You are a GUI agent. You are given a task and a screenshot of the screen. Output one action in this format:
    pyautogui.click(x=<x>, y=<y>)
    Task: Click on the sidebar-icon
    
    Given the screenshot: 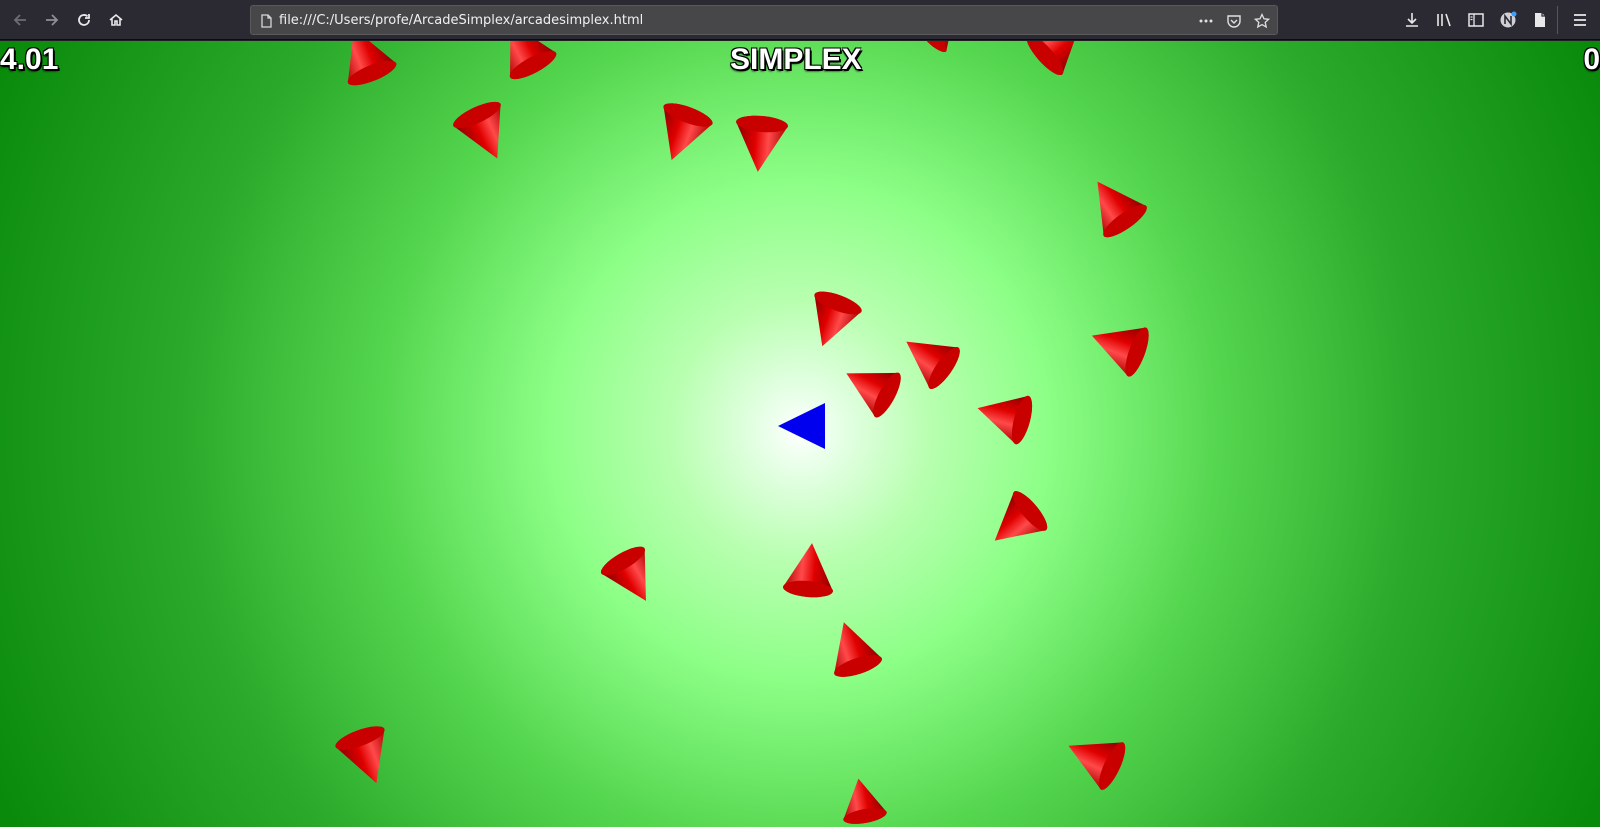 What is the action you would take?
    pyautogui.click(x=1476, y=20)
    